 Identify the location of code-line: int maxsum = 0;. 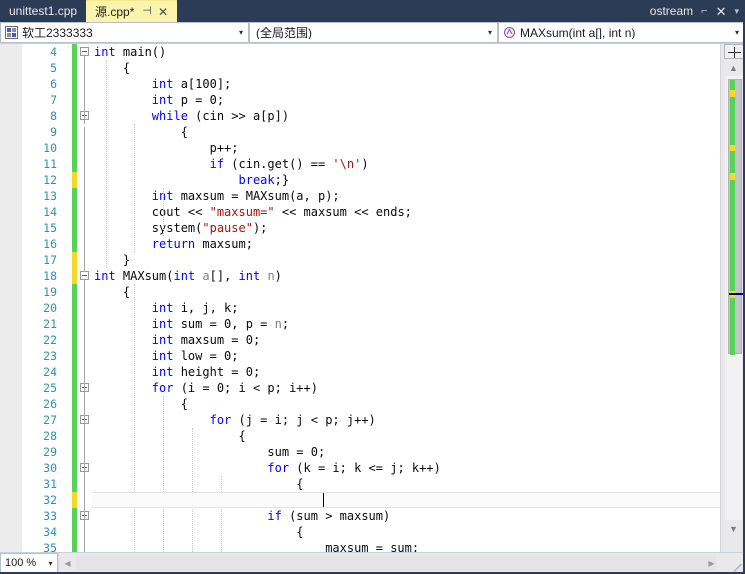
(406, 340).